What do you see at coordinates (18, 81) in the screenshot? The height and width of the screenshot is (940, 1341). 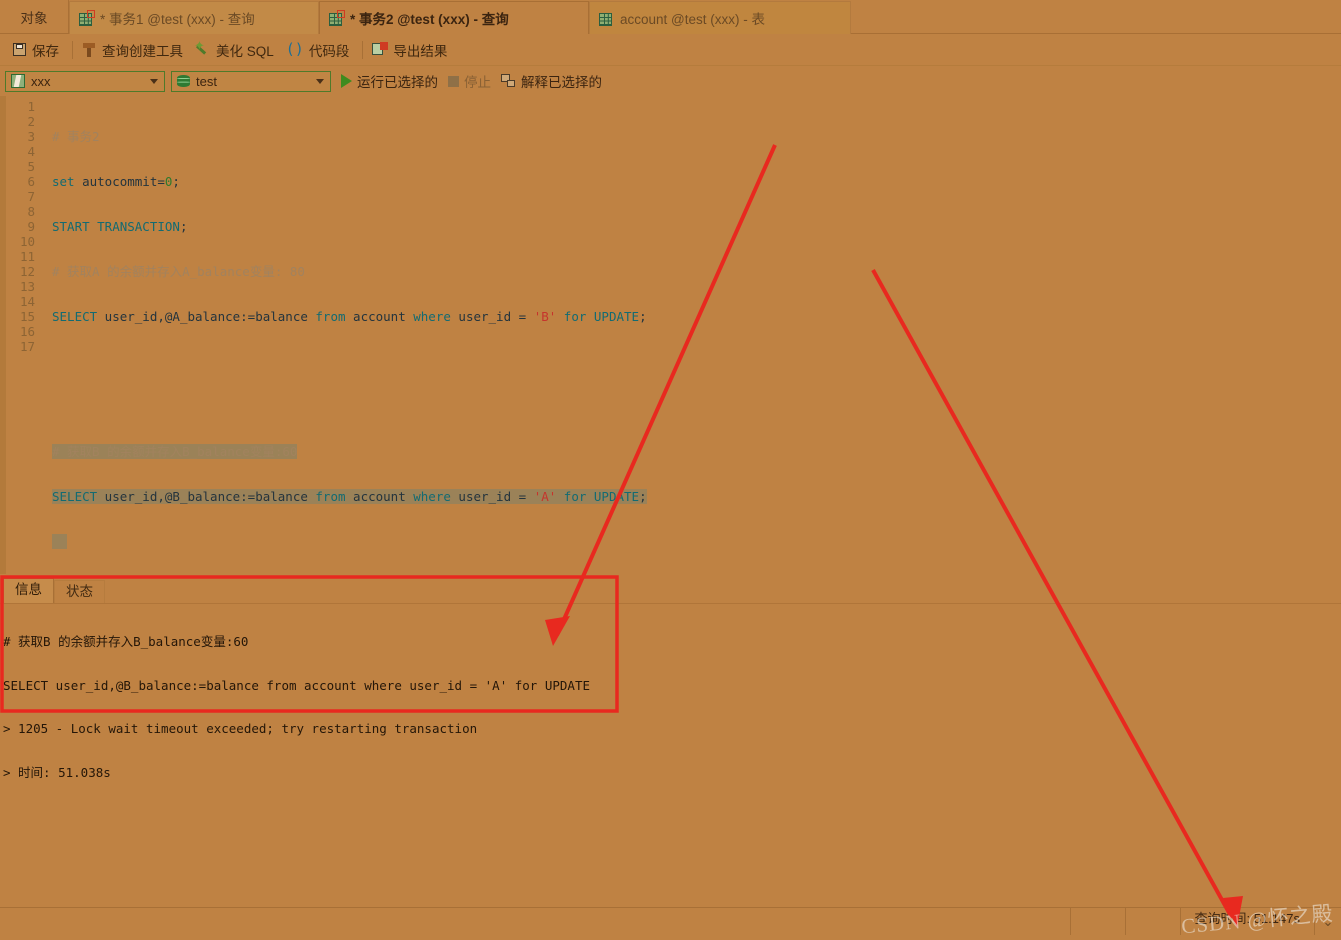 I see `connection-icon` at bounding box center [18, 81].